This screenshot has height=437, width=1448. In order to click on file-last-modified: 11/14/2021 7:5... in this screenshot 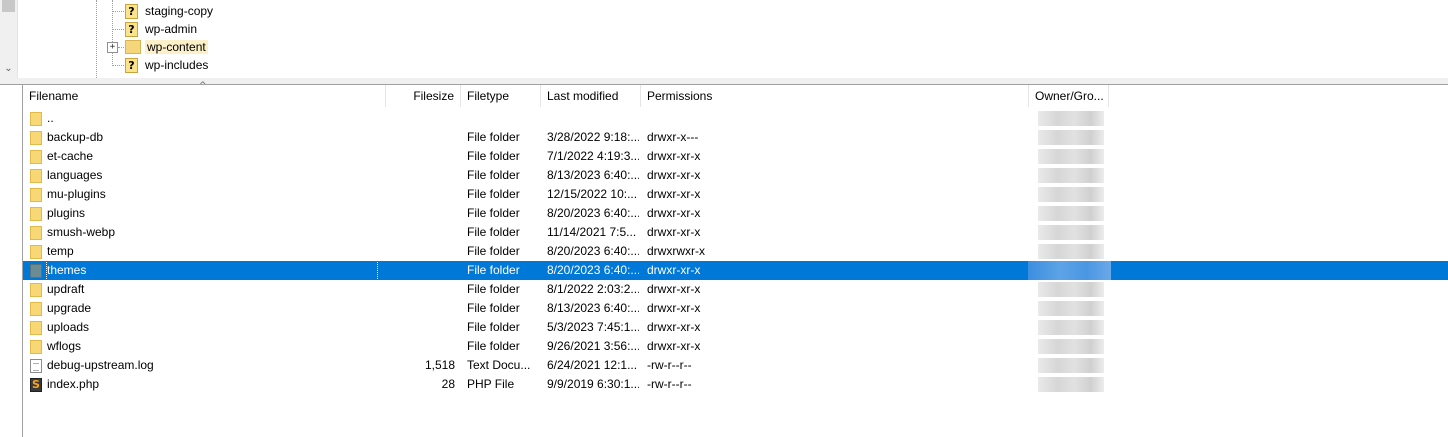, I will do `click(592, 232)`.